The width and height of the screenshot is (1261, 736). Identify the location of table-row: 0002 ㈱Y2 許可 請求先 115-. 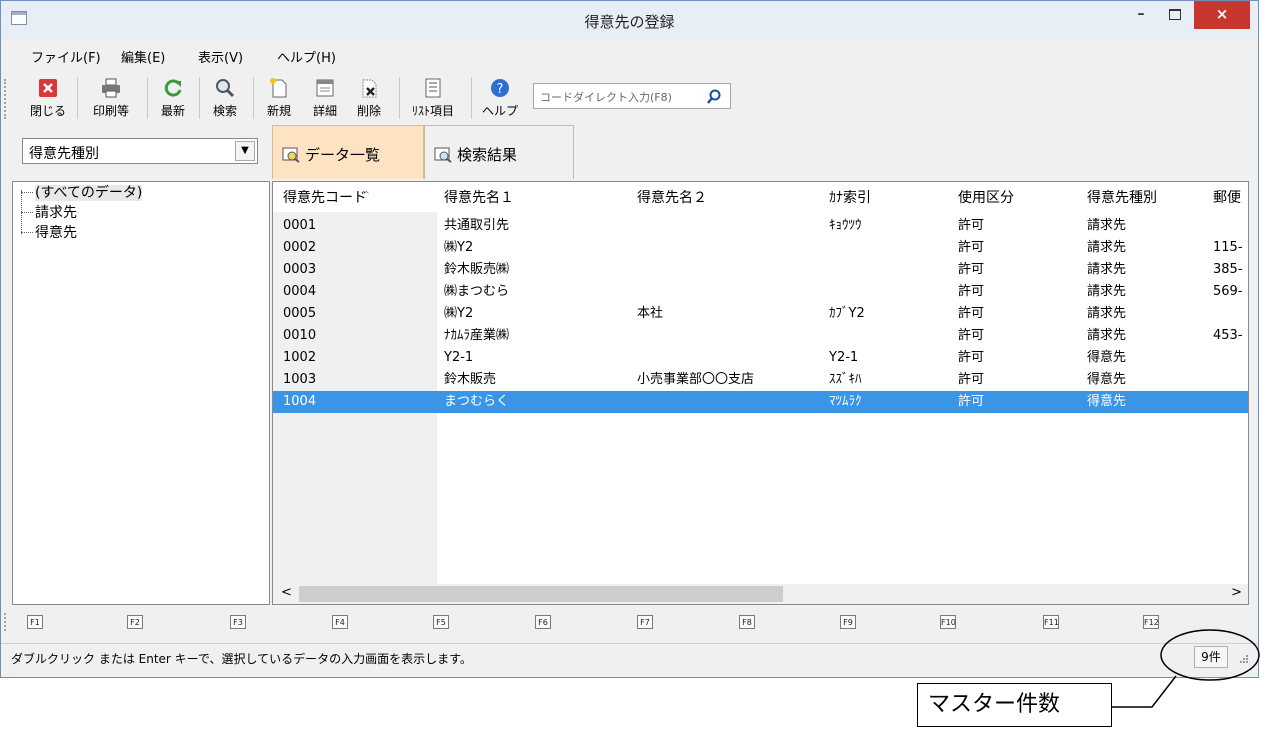
(760, 248).